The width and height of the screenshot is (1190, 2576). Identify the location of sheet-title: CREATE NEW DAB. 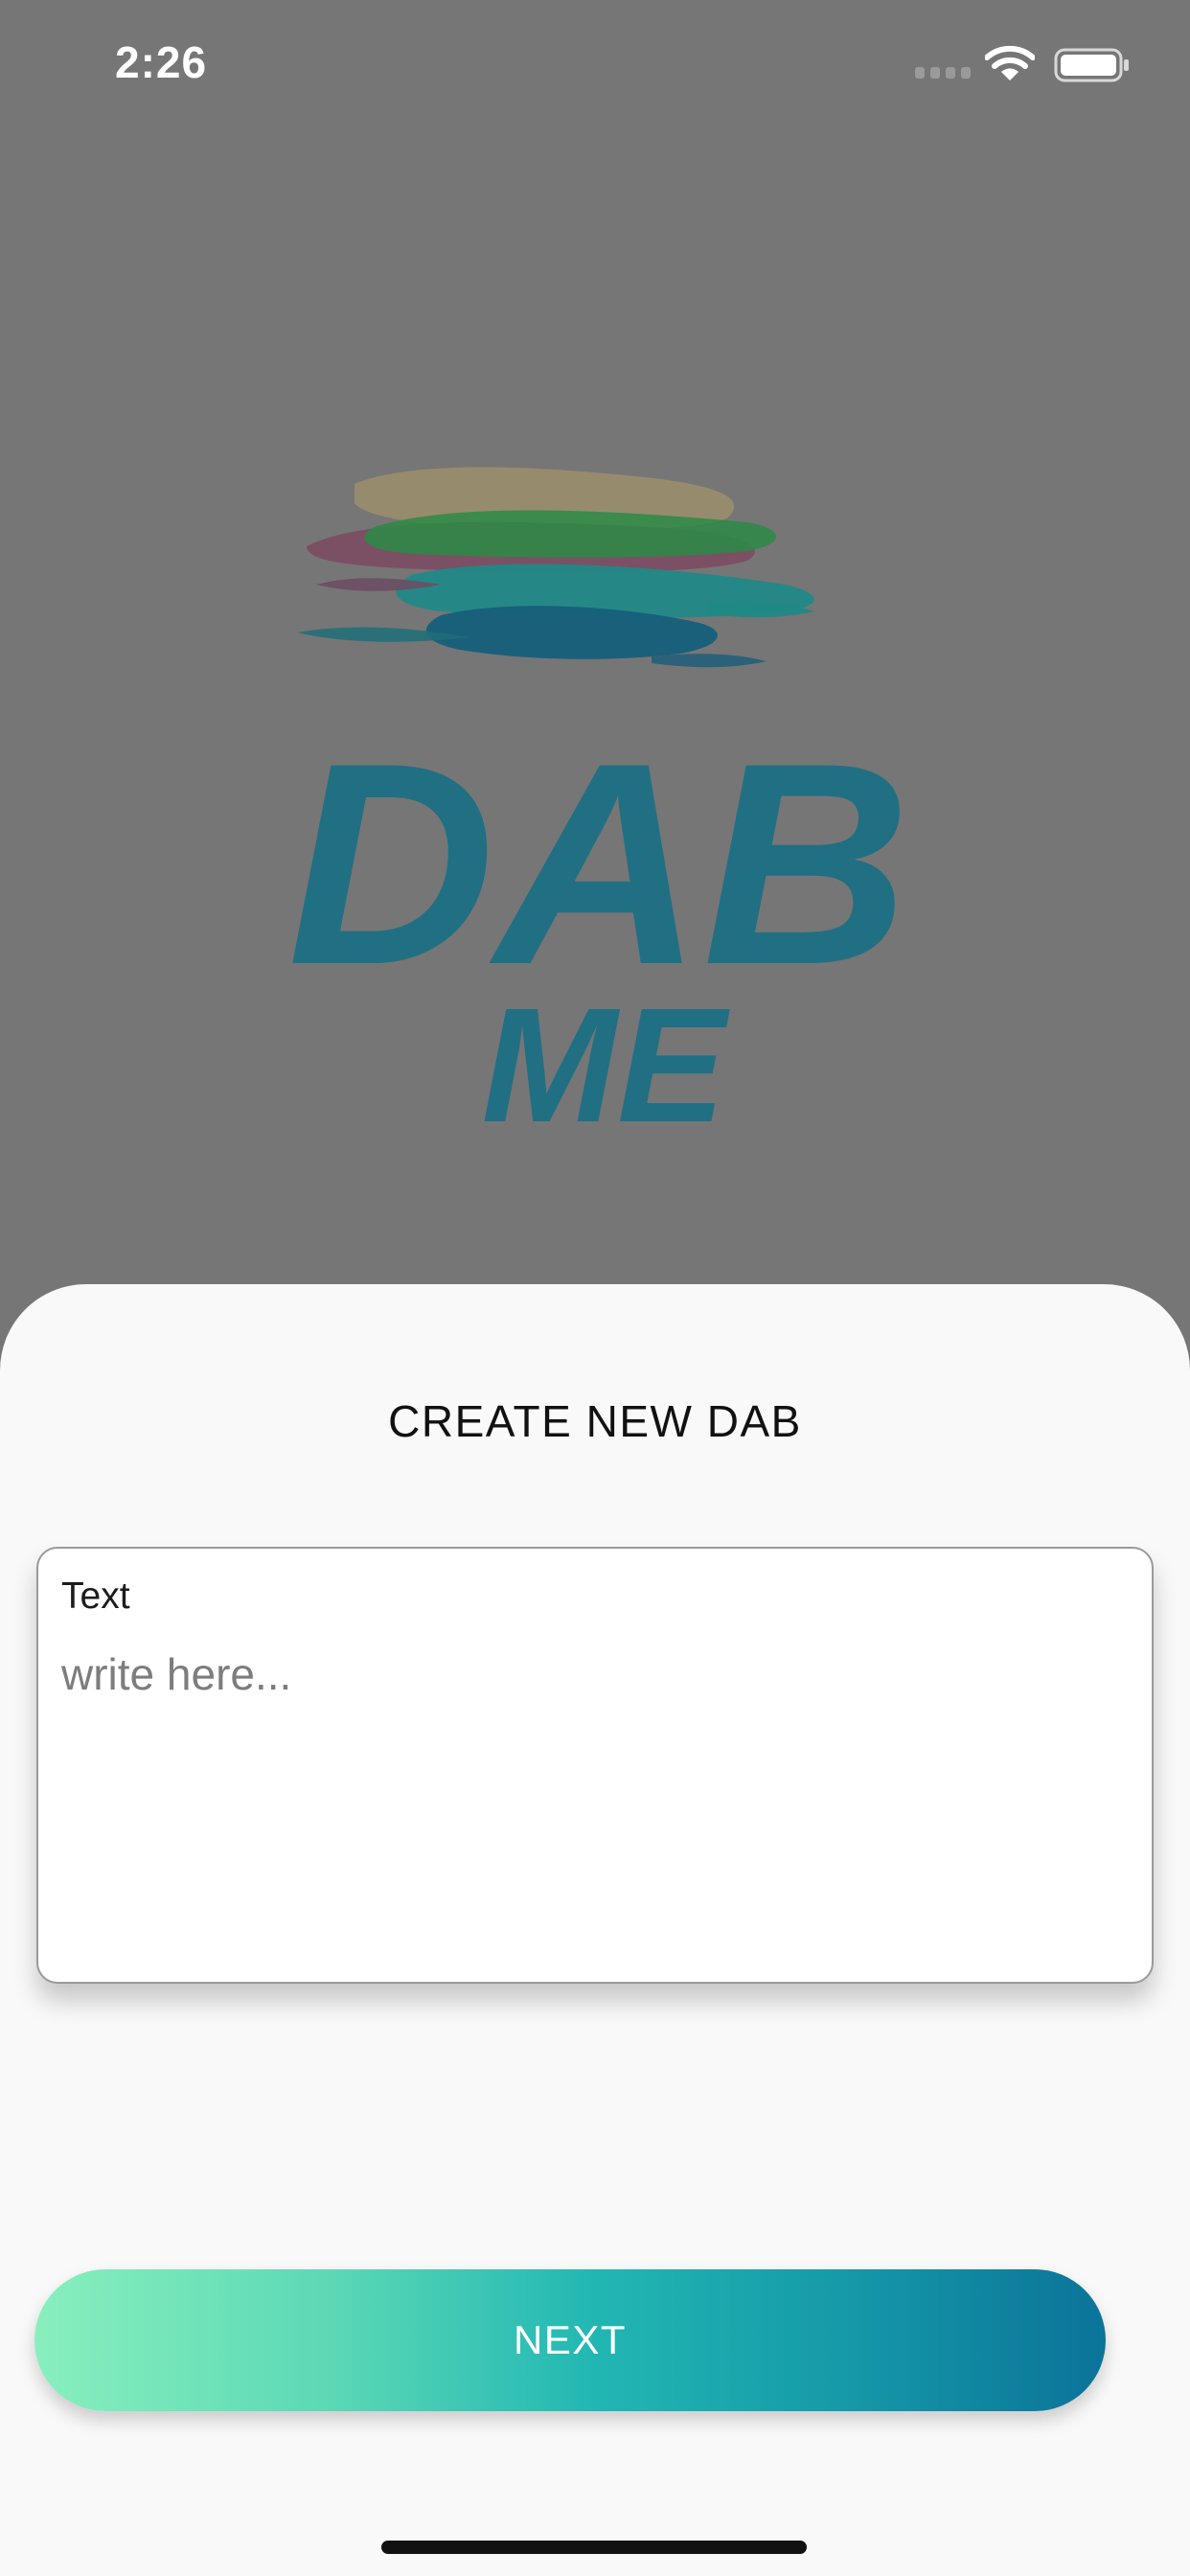
(595, 1421).